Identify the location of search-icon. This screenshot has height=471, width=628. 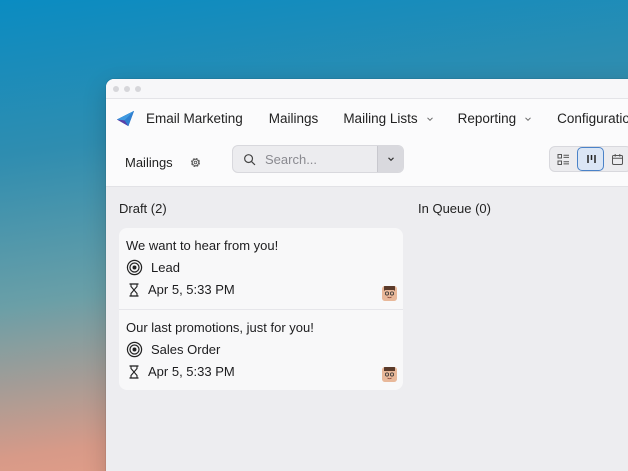
(250, 159).